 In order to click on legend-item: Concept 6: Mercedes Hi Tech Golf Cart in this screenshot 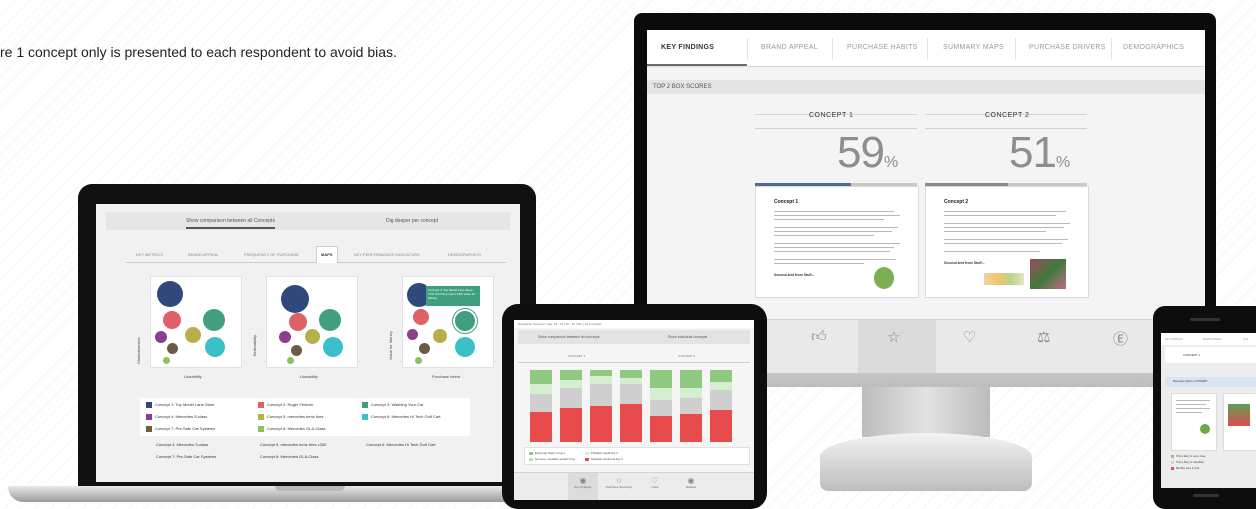, I will do `click(401, 417)`.